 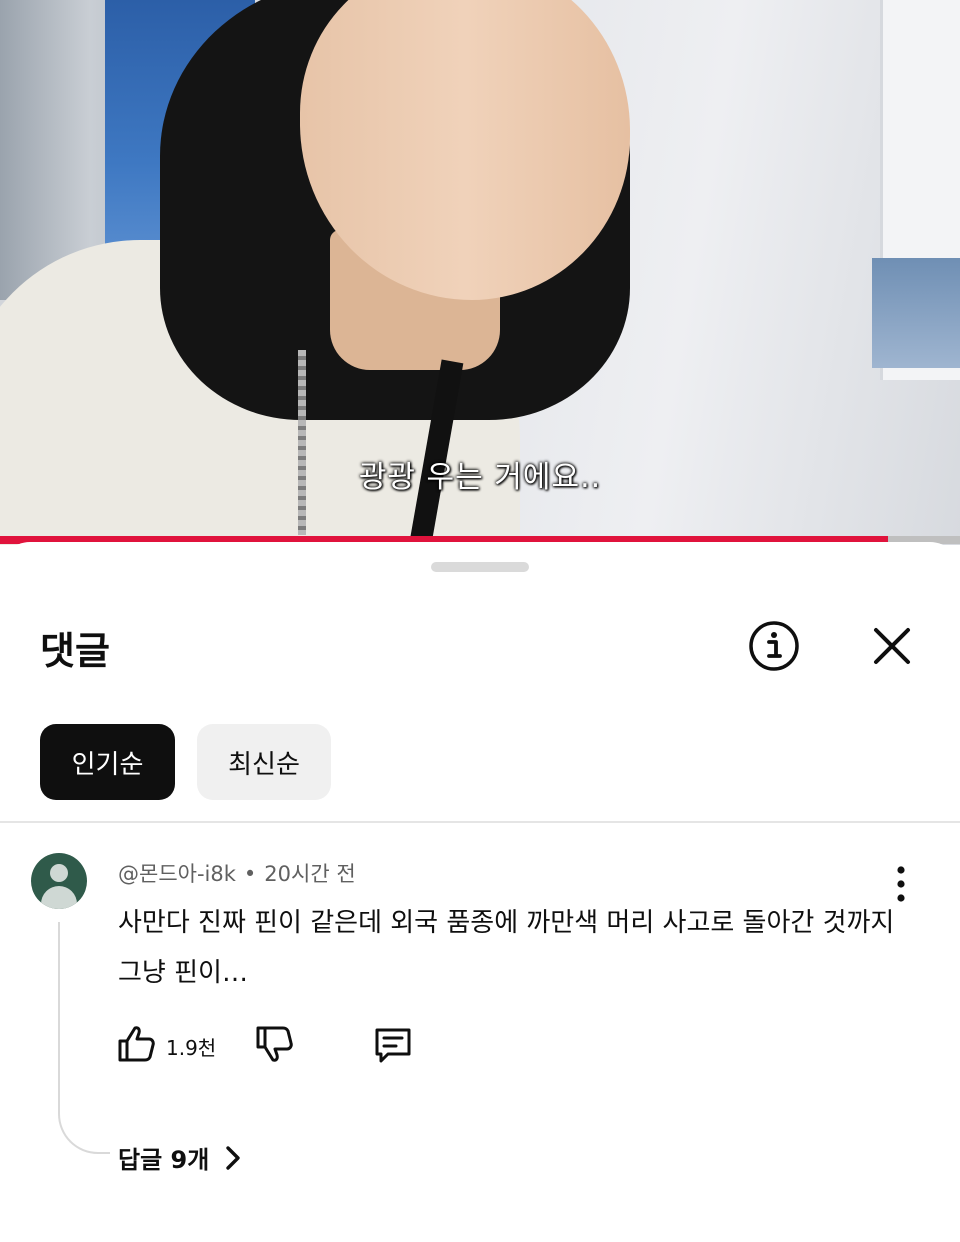 What do you see at coordinates (164, 1160) in the screenshot?
I see `replies-label: 답글 9개` at bounding box center [164, 1160].